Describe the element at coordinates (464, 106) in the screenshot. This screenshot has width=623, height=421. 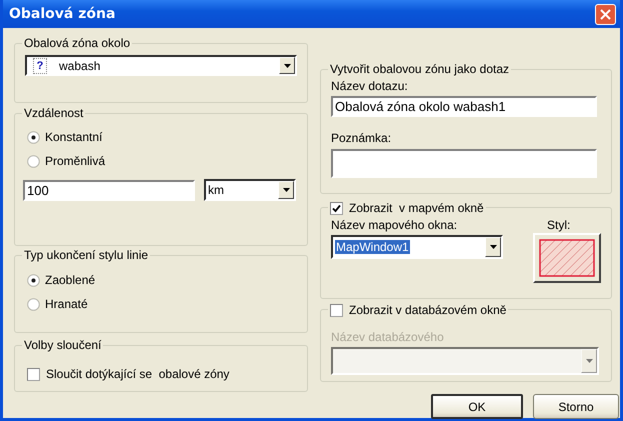
I see `text-field: Obalová zóna okolo wabash1` at that location.